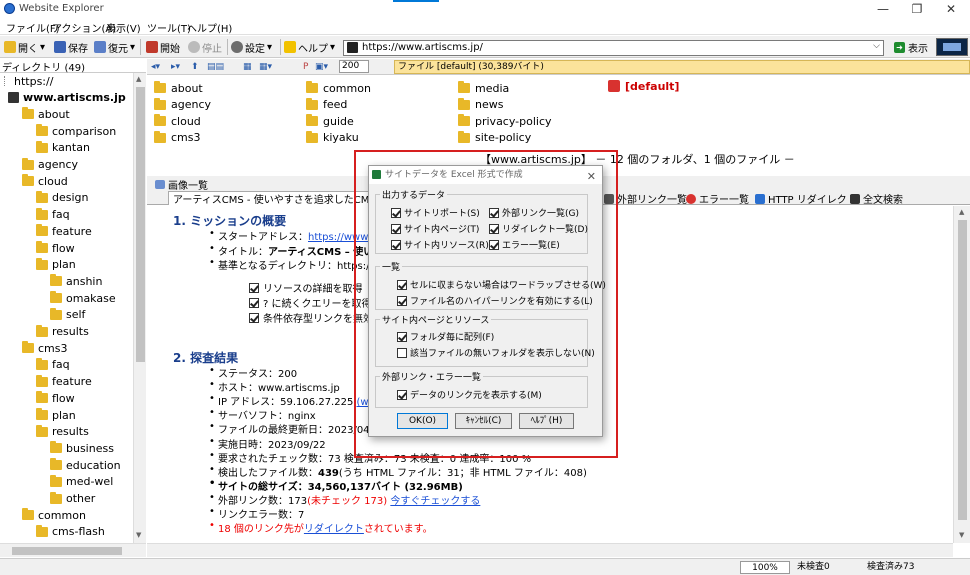 Image resolution: width=970 pixels, height=575 pixels. What do you see at coordinates (177, 121) in the screenshot?
I see `folder-item: cloud` at bounding box center [177, 121].